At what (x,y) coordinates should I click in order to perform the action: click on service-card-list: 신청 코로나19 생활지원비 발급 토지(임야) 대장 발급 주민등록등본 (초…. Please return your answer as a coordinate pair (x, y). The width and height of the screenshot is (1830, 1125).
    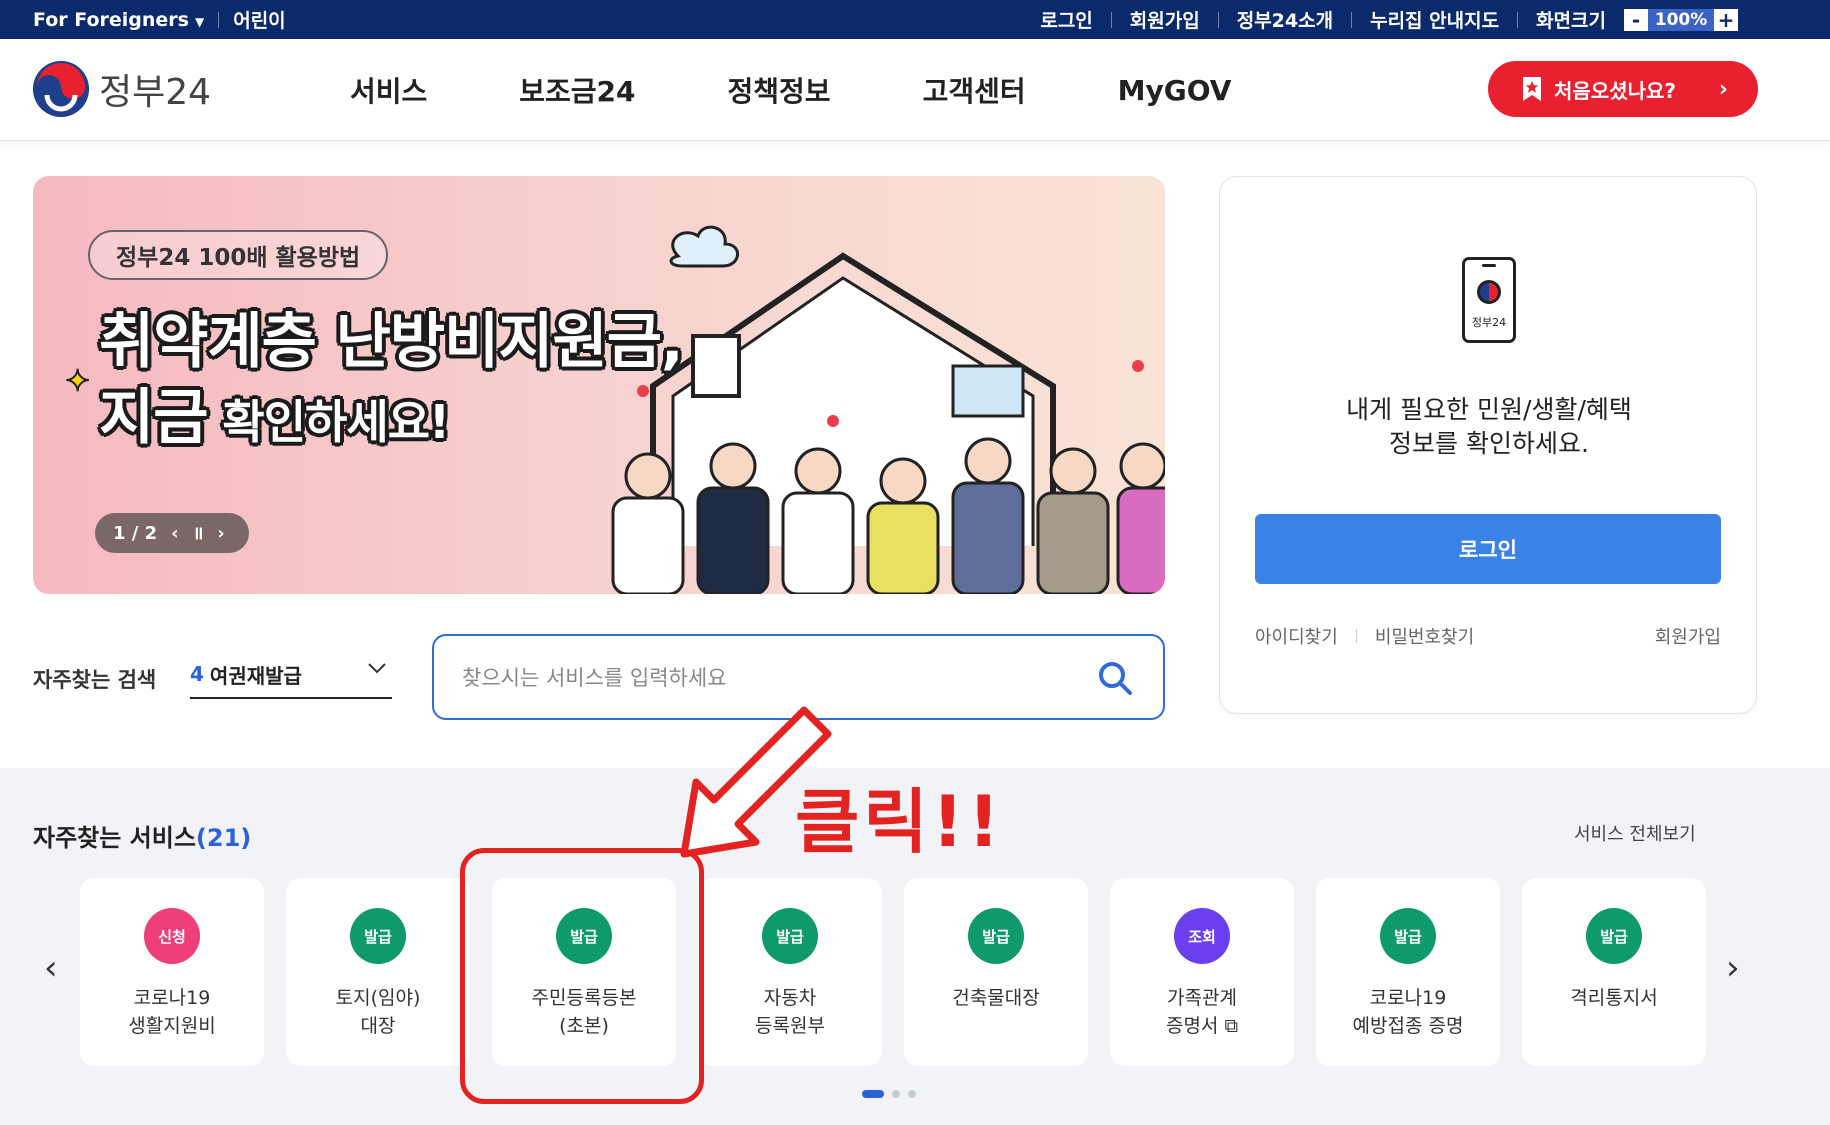
    Looking at the image, I should click on (893, 972).